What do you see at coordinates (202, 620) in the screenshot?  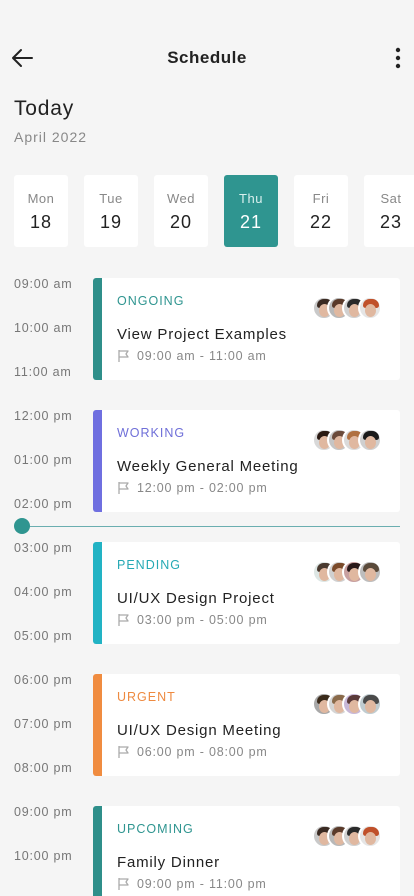 I see `event-time: 03:00 pm - 05:00 pm` at bounding box center [202, 620].